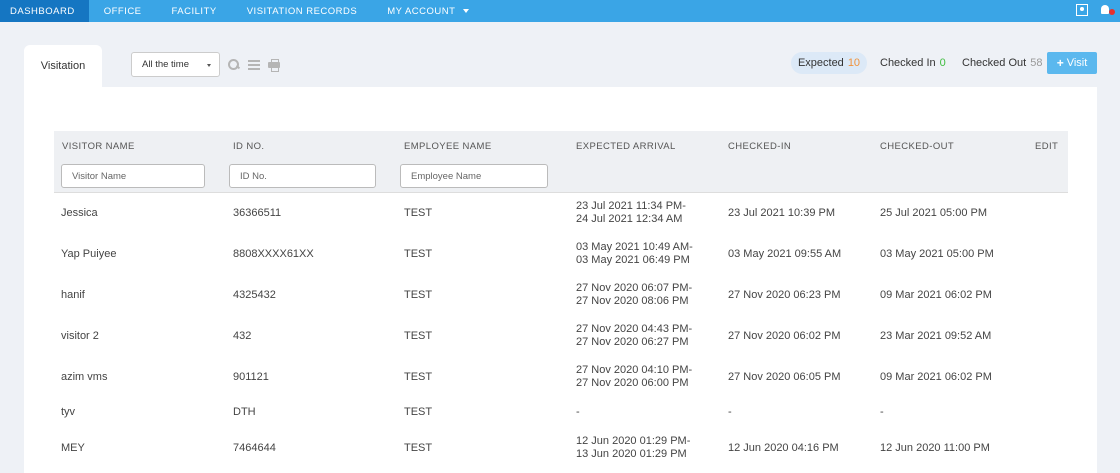  Describe the element at coordinates (633, 441) in the screenshot. I see `expected-arrival-start: 12 Jun 2020 01:29 PM-` at that location.